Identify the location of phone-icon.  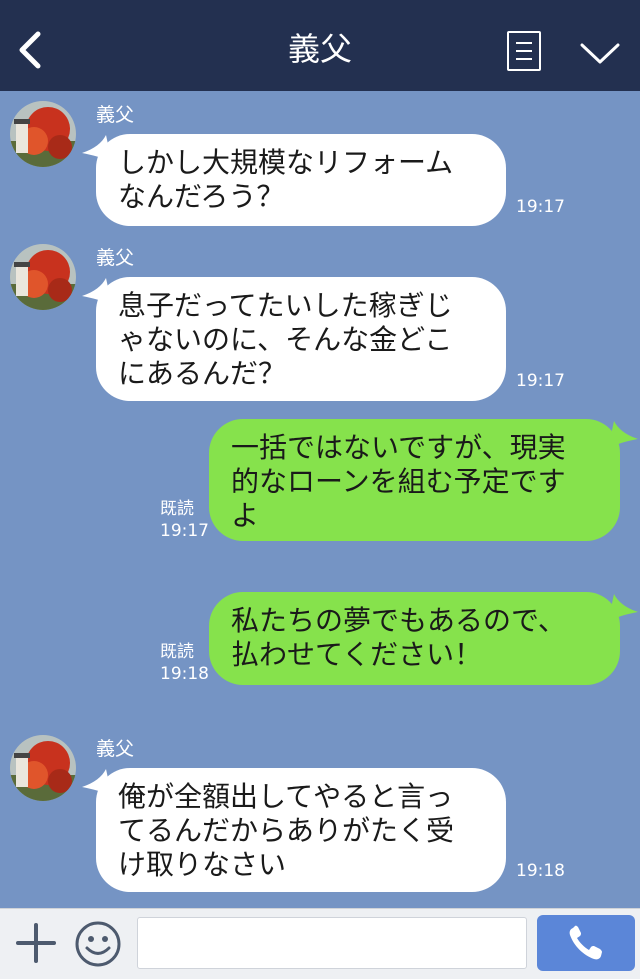
(585, 942).